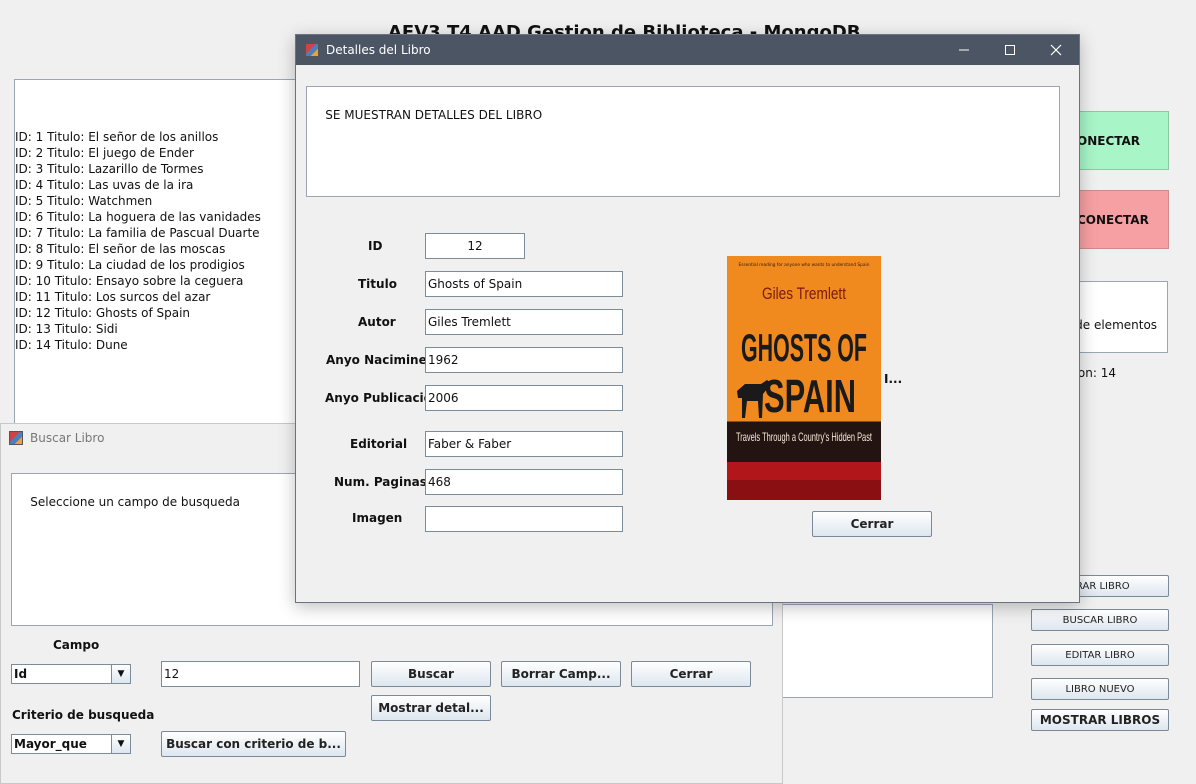  I want to click on imagen-field, so click(524, 519).